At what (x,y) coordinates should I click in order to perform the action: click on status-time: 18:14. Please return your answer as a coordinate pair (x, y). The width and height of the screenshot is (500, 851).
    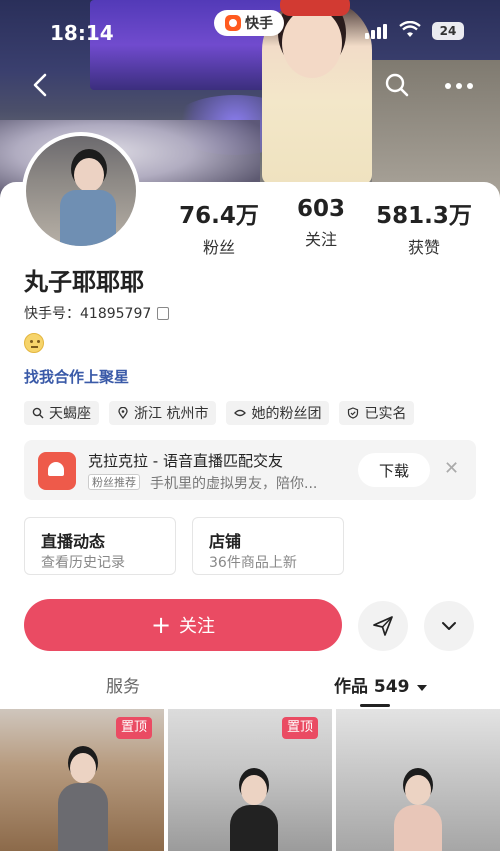
    Looking at the image, I should click on (82, 33).